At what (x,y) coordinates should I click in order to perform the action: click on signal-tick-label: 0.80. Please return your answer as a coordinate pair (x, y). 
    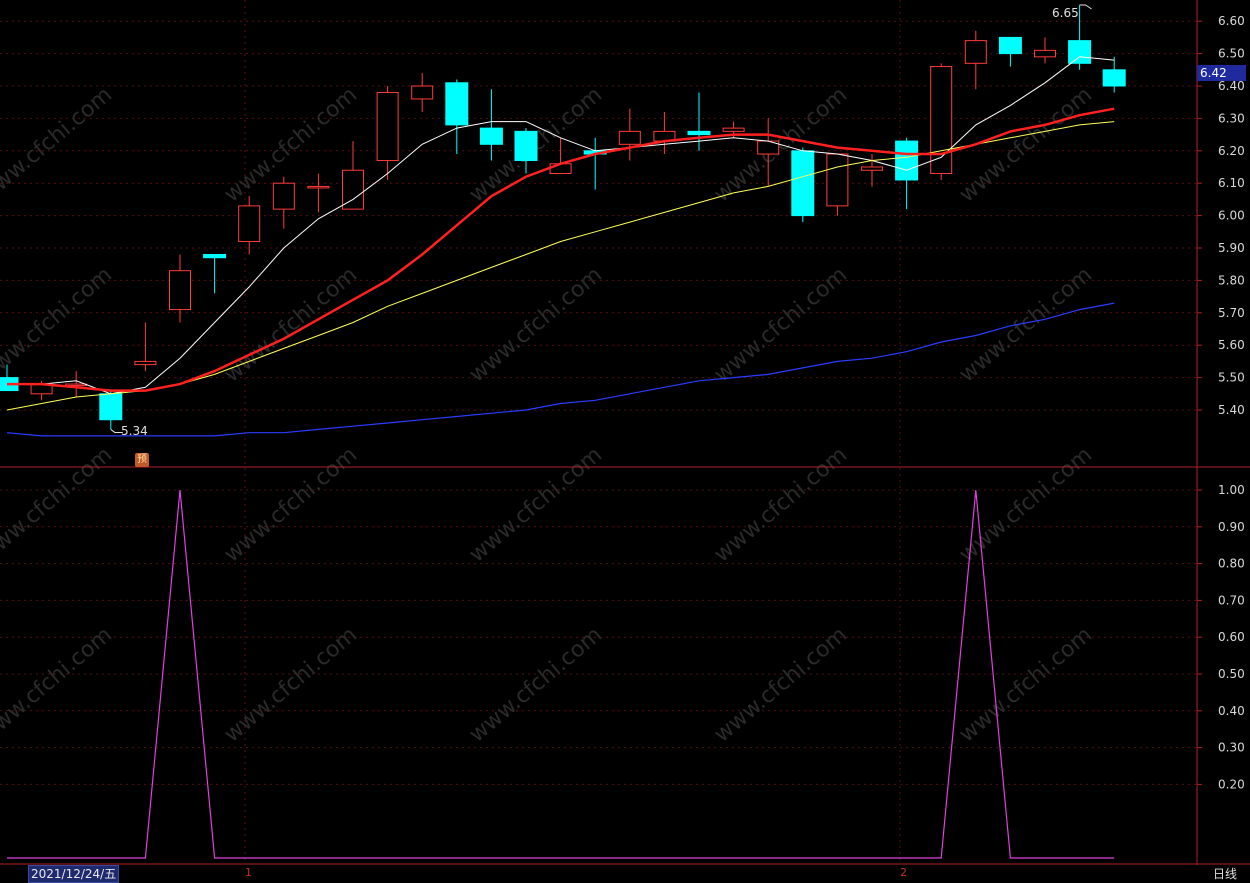
    Looking at the image, I should click on (1231, 564).